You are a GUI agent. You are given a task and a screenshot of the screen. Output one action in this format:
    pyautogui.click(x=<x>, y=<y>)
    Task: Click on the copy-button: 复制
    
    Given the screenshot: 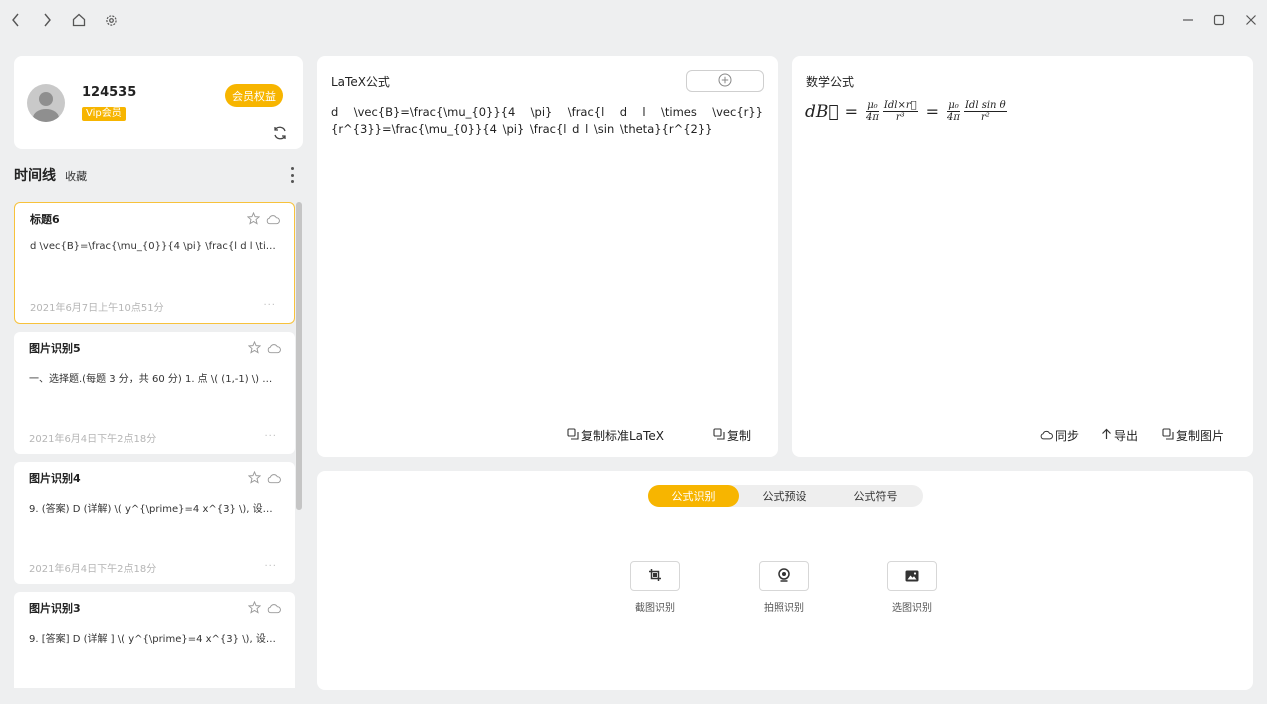 What is the action you would take?
    pyautogui.click(x=732, y=435)
    